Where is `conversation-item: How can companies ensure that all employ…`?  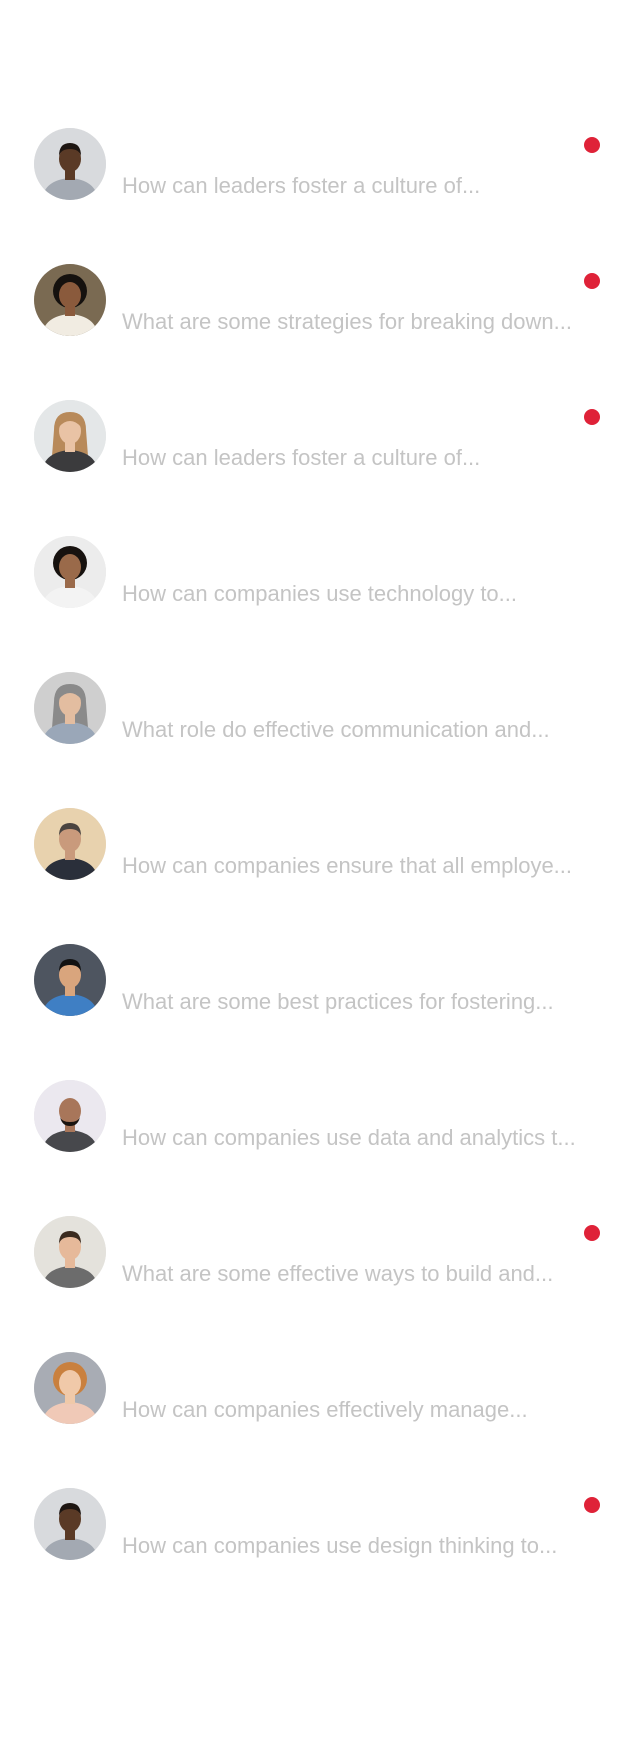
conversation-item: How can companies ensure that all employ… is located at coordinates (320, 876).